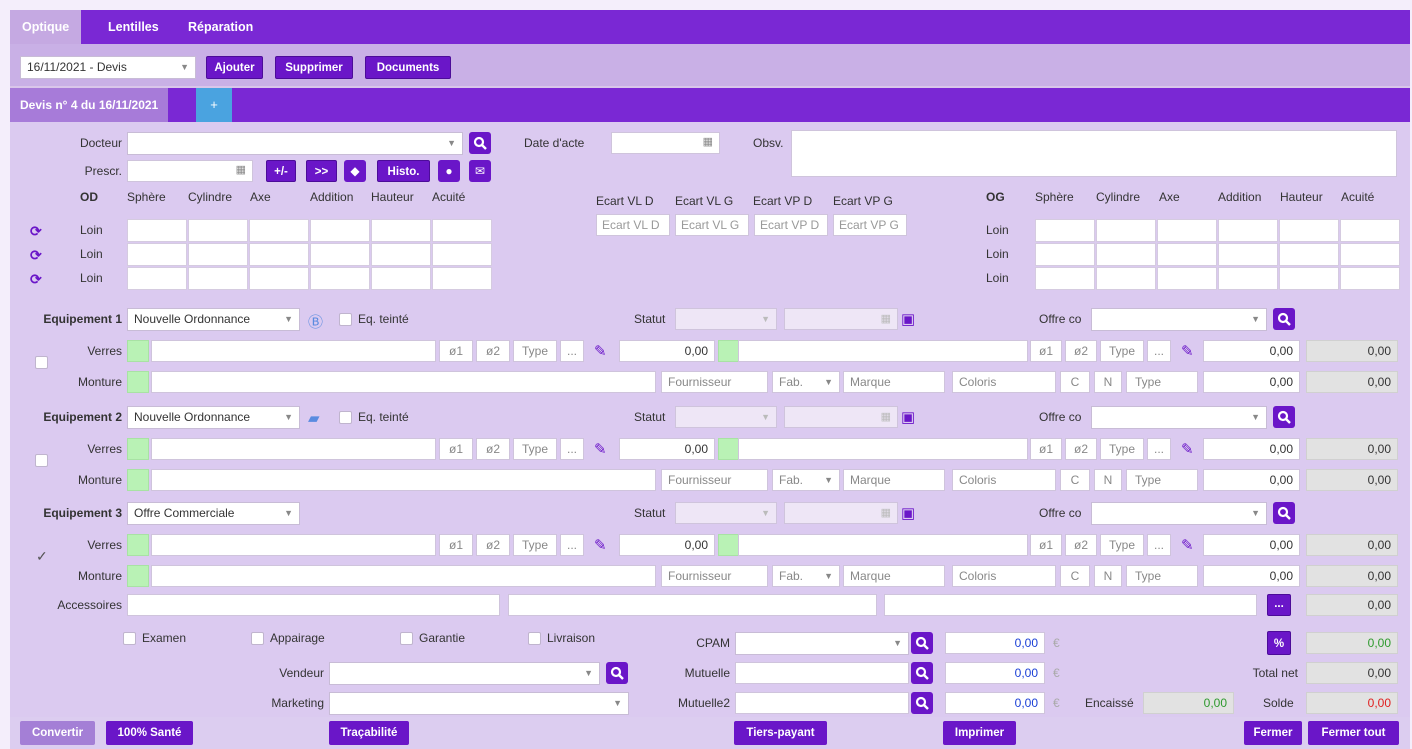 The image size is (1412, 749). Describe the element at coordinates (922, 643) in the screenshot. I see `payer-search-button` at that location.